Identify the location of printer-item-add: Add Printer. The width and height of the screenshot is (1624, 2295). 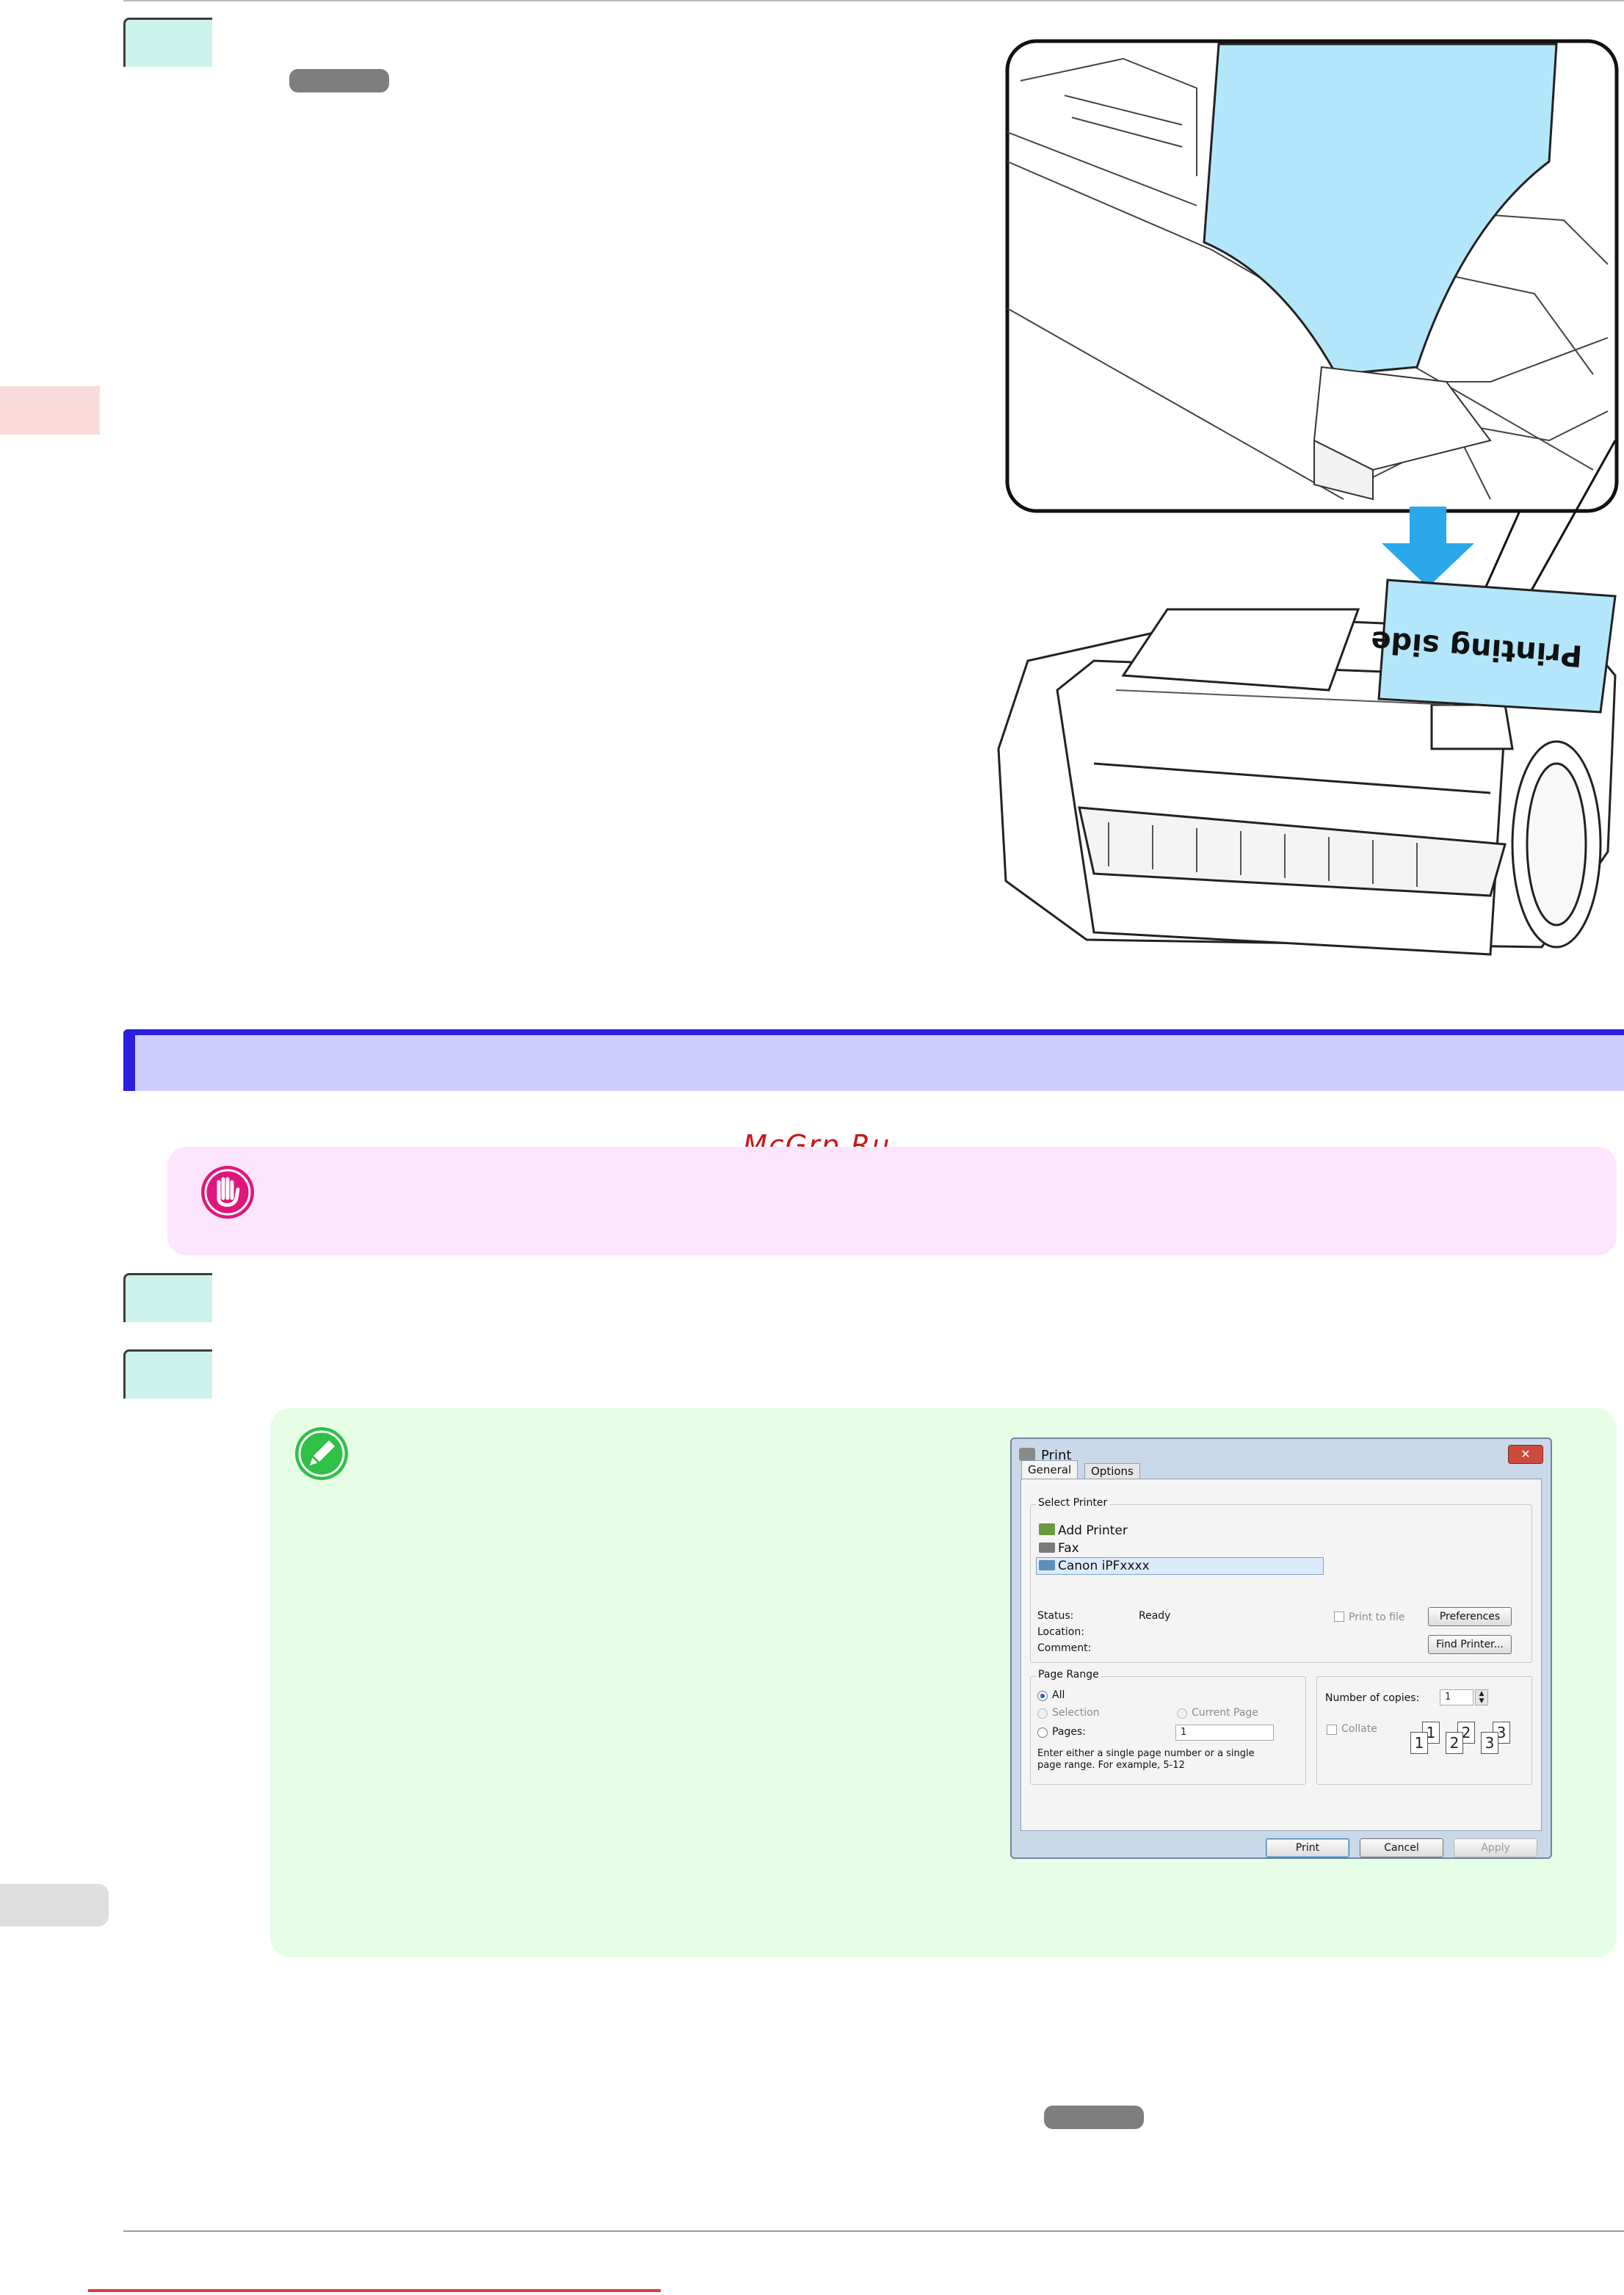
(1093, 1530).